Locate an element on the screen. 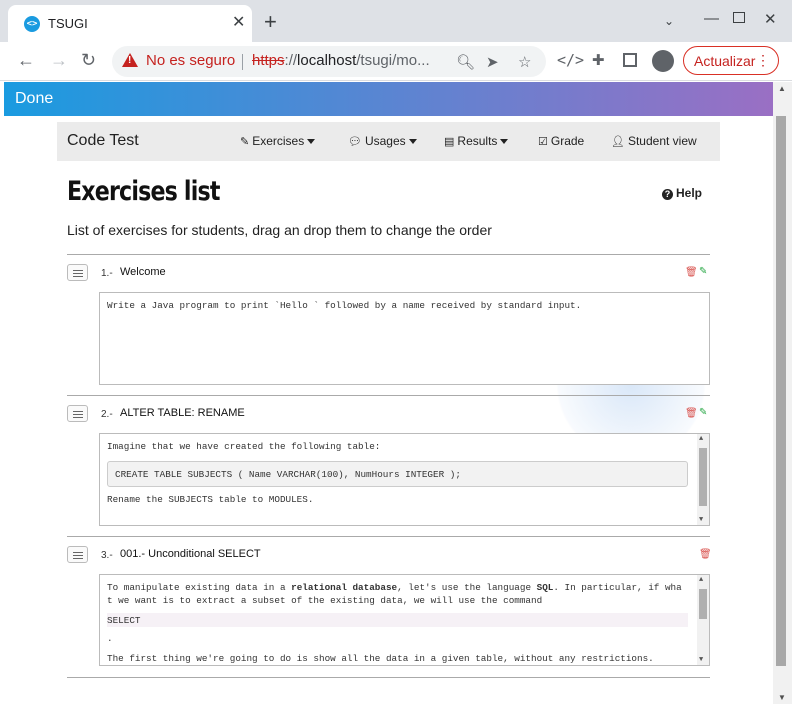 The width and height of the screenshot is (792, 706). nav-exercises-label: Exercises is located at coordinates (278, 141).